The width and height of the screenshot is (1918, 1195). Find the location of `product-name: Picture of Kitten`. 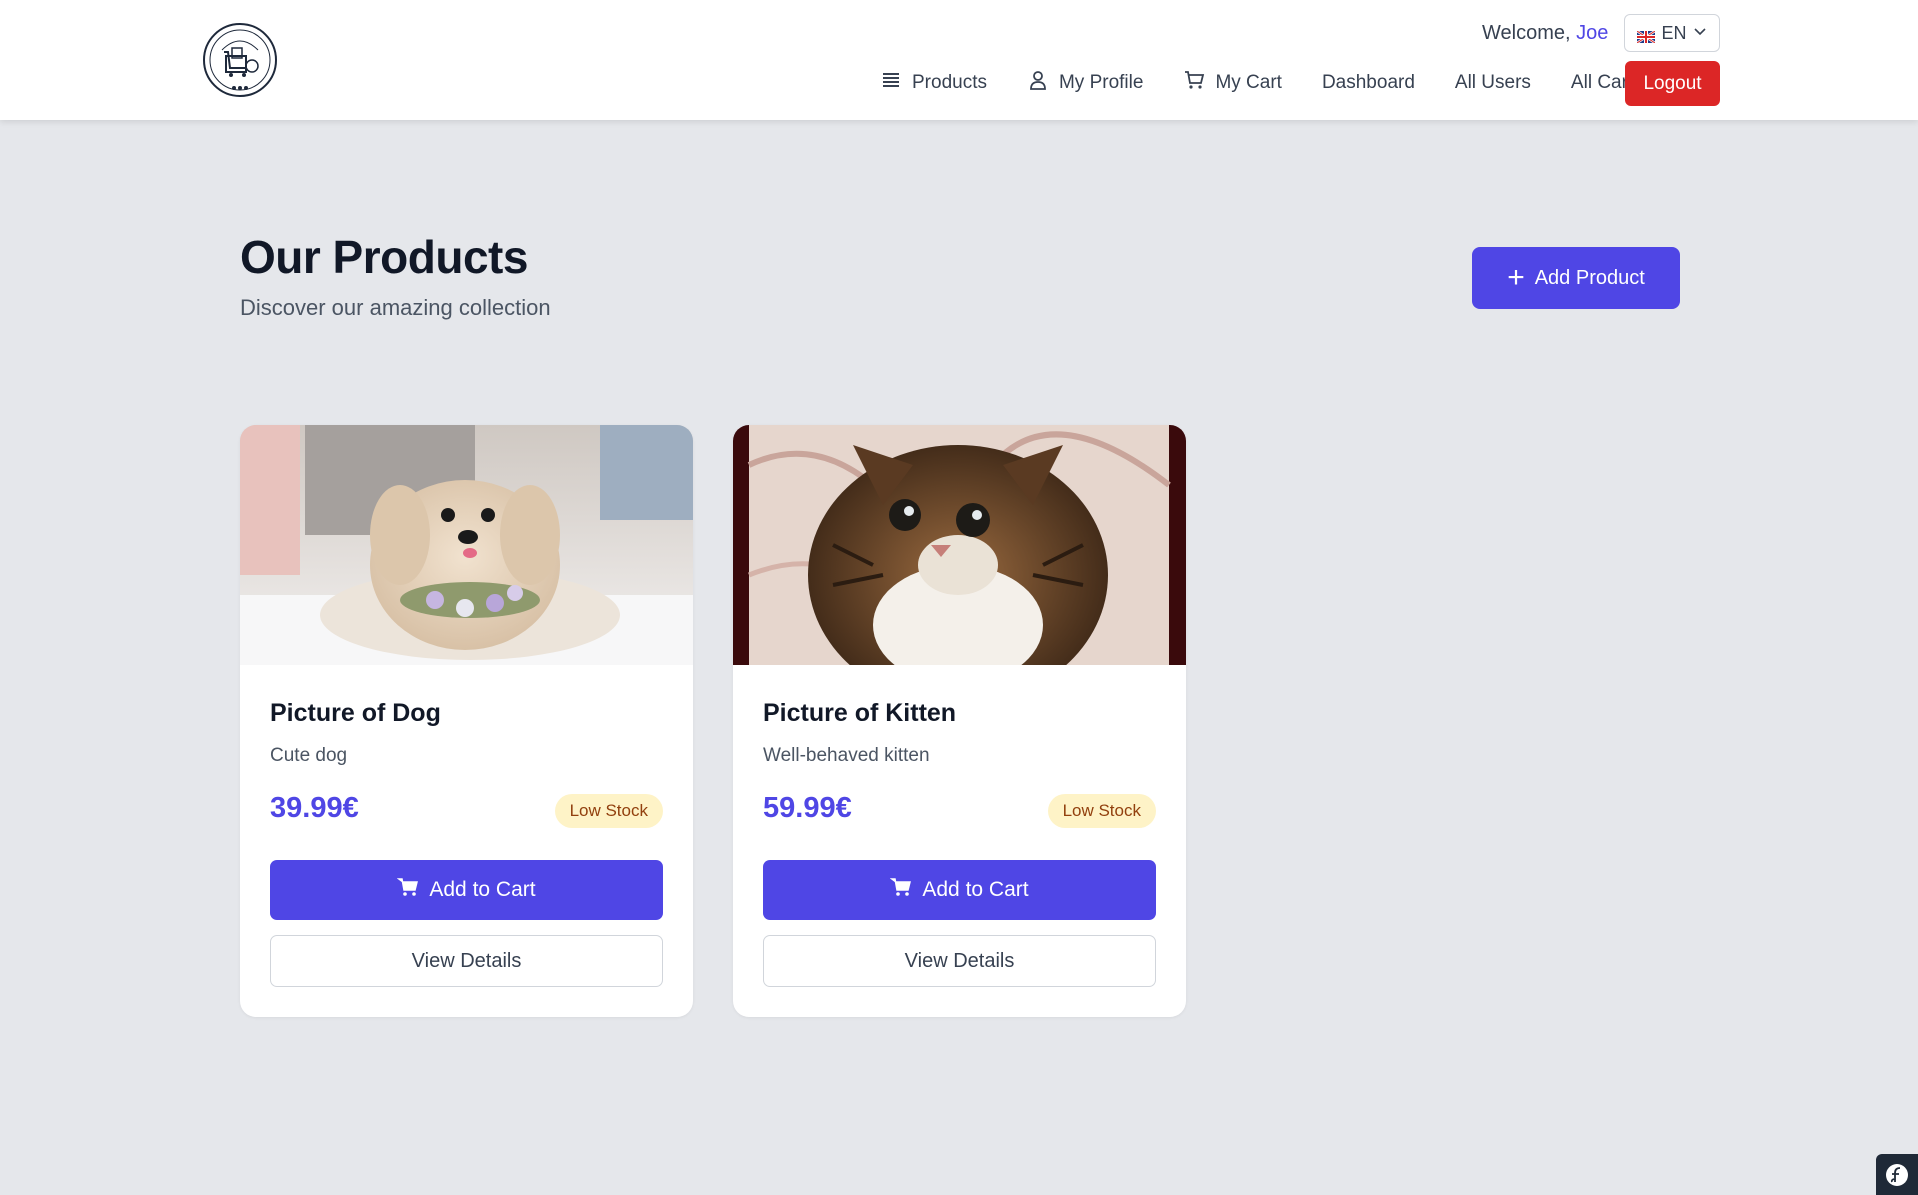

product-name: Picture of Kitten is located at coordinates (859, 713).